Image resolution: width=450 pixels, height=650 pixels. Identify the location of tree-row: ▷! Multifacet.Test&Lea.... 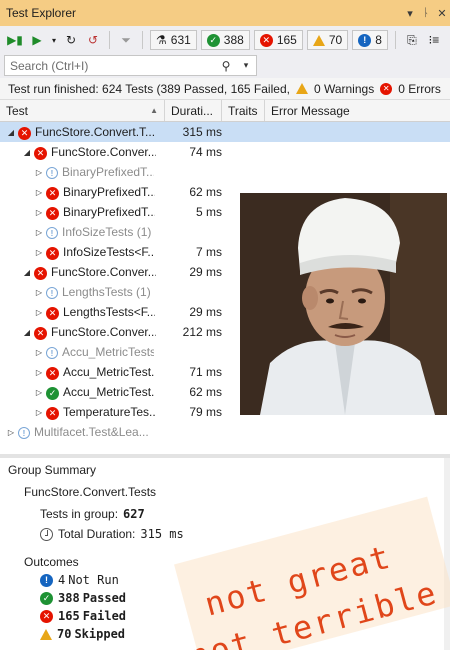
(225, 432).